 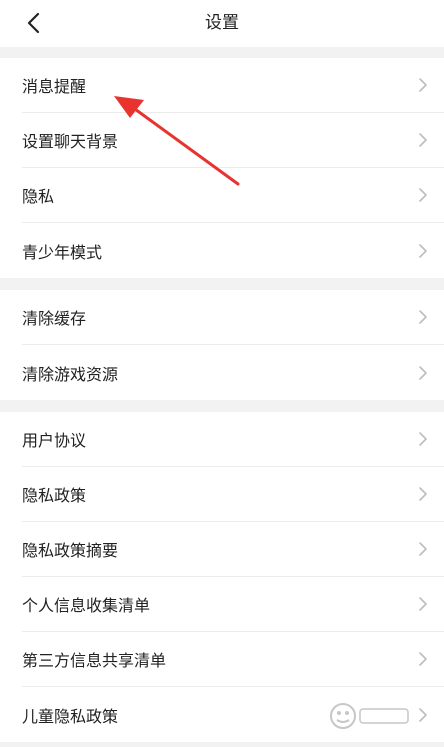 I want to click on row-label: 青少年模式, so click(x=62, y=252).